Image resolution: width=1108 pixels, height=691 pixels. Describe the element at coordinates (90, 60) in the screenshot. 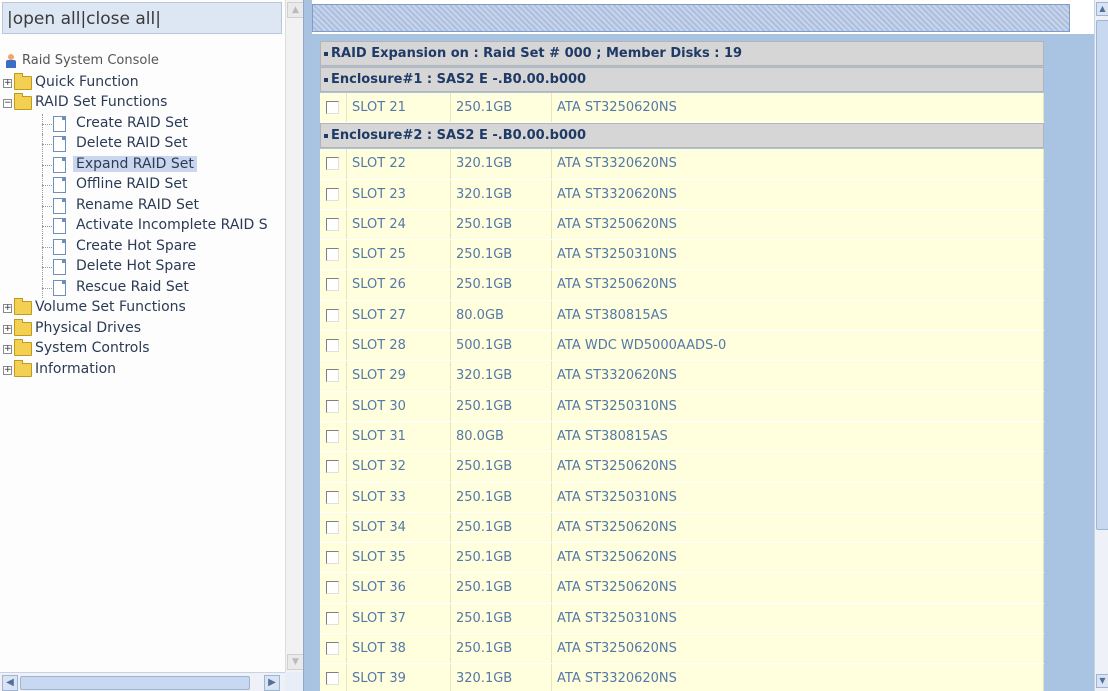

I see `console-label: Raid System Console` at that location.